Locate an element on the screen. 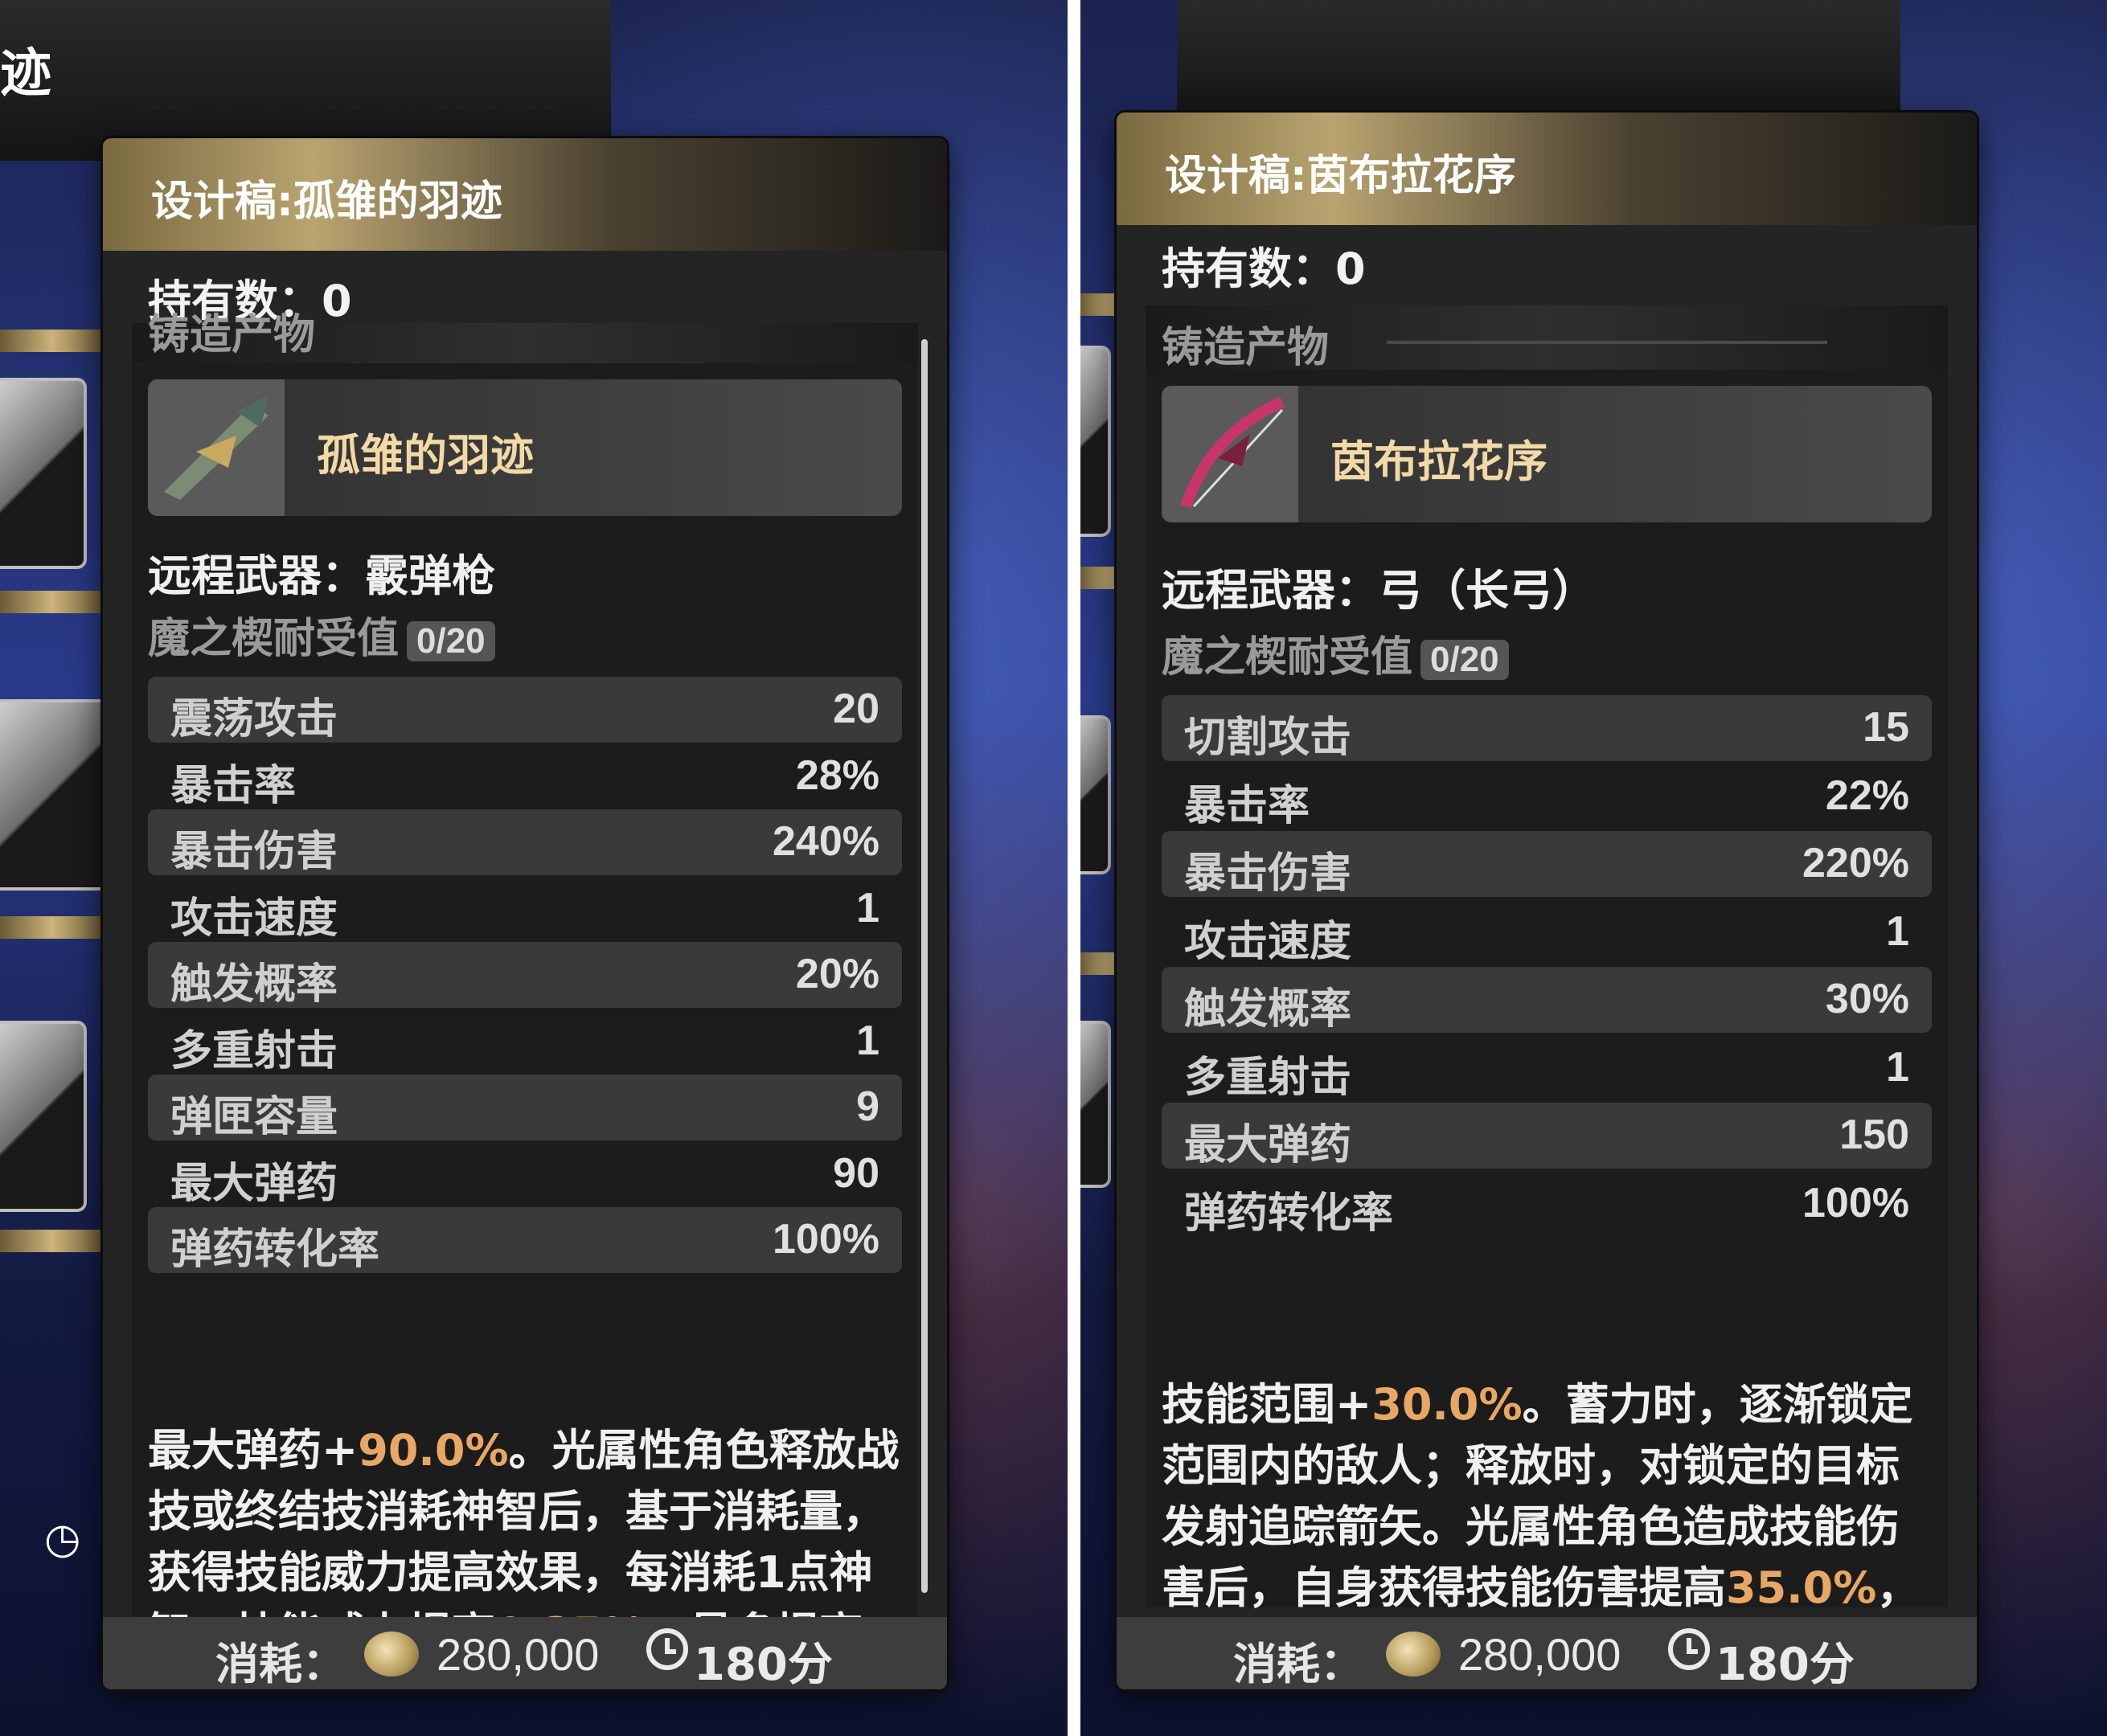 This screenshot has width=2107, height=1736. background-header-panel is located at coordinates (305, 80).